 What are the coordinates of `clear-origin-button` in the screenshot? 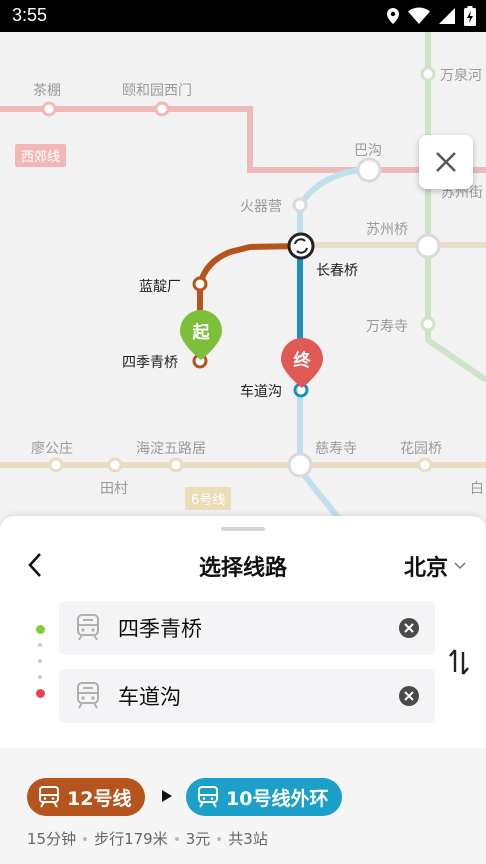 It's located at (409, 628).